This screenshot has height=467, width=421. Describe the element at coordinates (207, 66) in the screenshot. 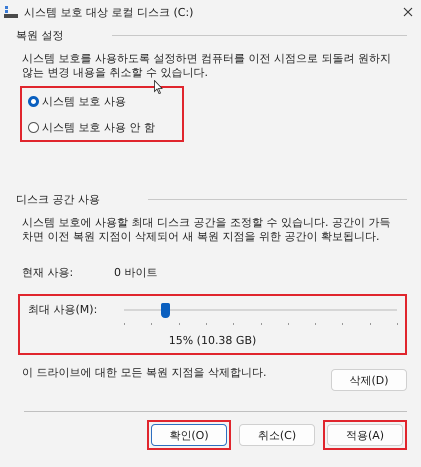

I see `description-text: 시스템 보호를 사용하도록 설정하면 컴퓨터를 이전 시점으로 되돌려 원하지 않는 변경 내용을 취소할 수 있습니다.` at that location.